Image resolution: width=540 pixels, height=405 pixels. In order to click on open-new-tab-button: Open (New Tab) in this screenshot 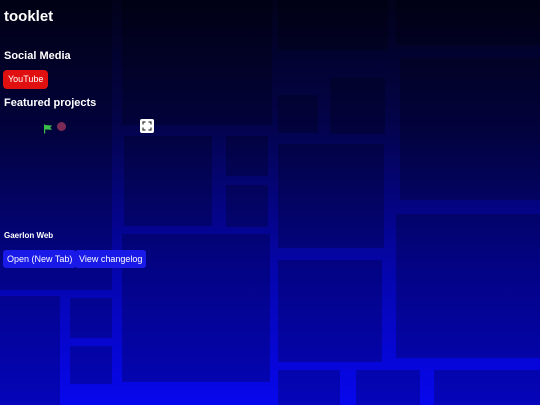, I will do `click(40, 259)`.